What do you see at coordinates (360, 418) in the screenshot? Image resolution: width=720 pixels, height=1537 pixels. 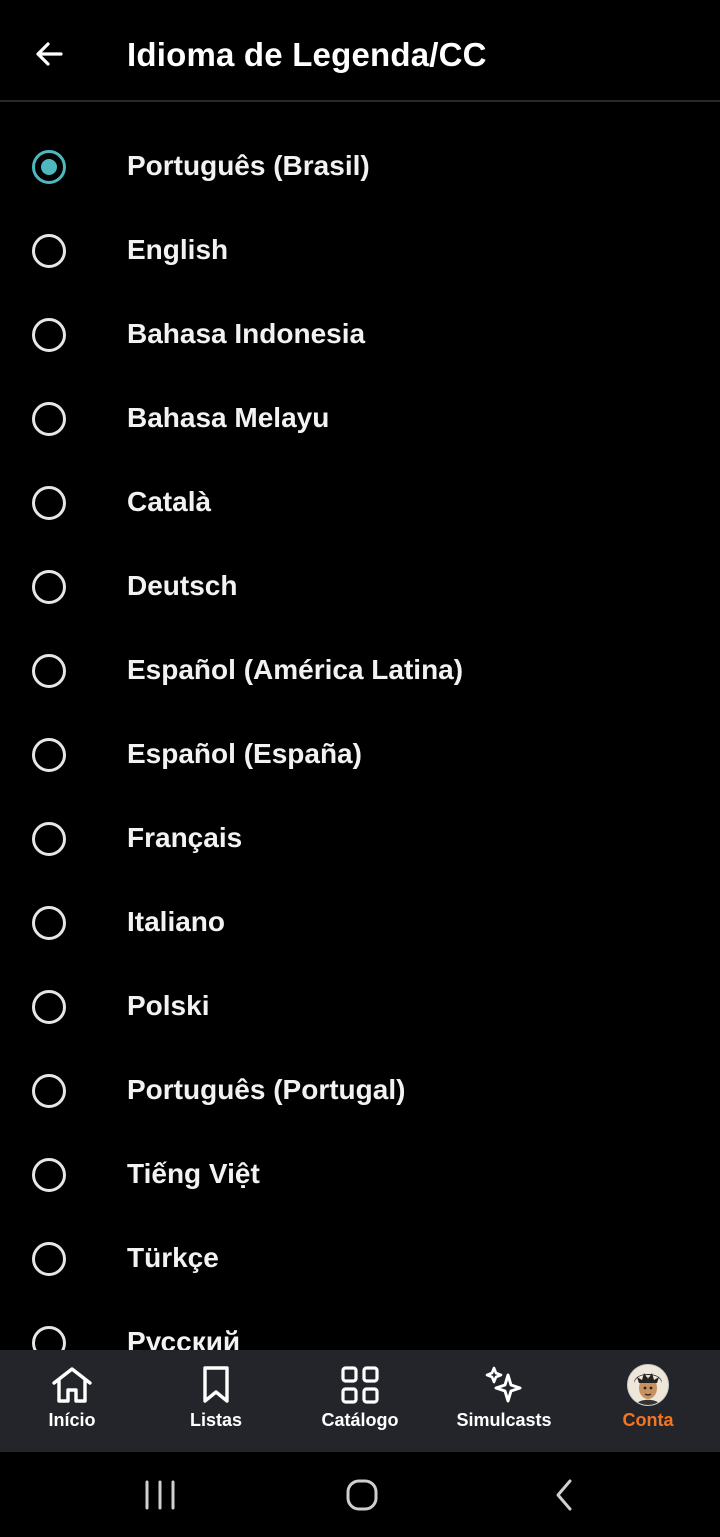 I see `language-option: Bahasa Melayu` at bounding box center [360, 418].